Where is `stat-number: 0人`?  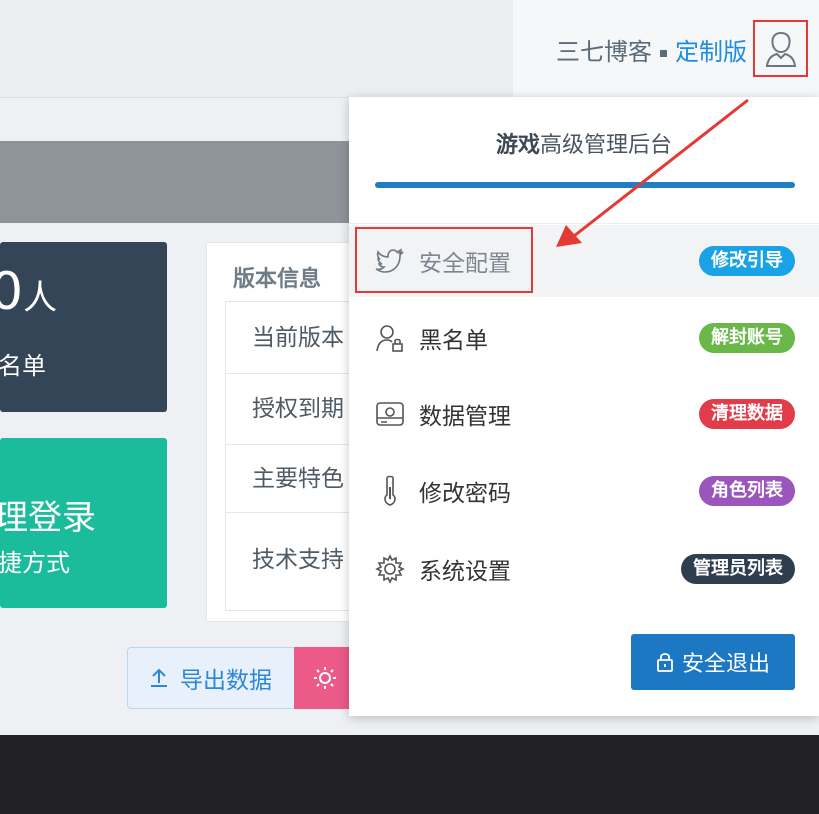 stat-number: 0人 is located at coordinates (29, 292).